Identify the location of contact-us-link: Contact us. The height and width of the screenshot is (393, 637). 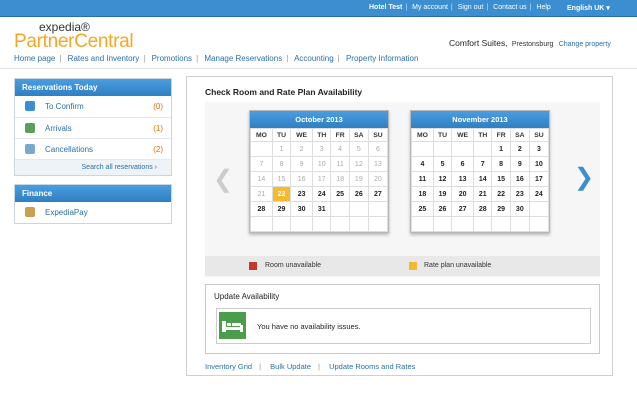
(509, 7).